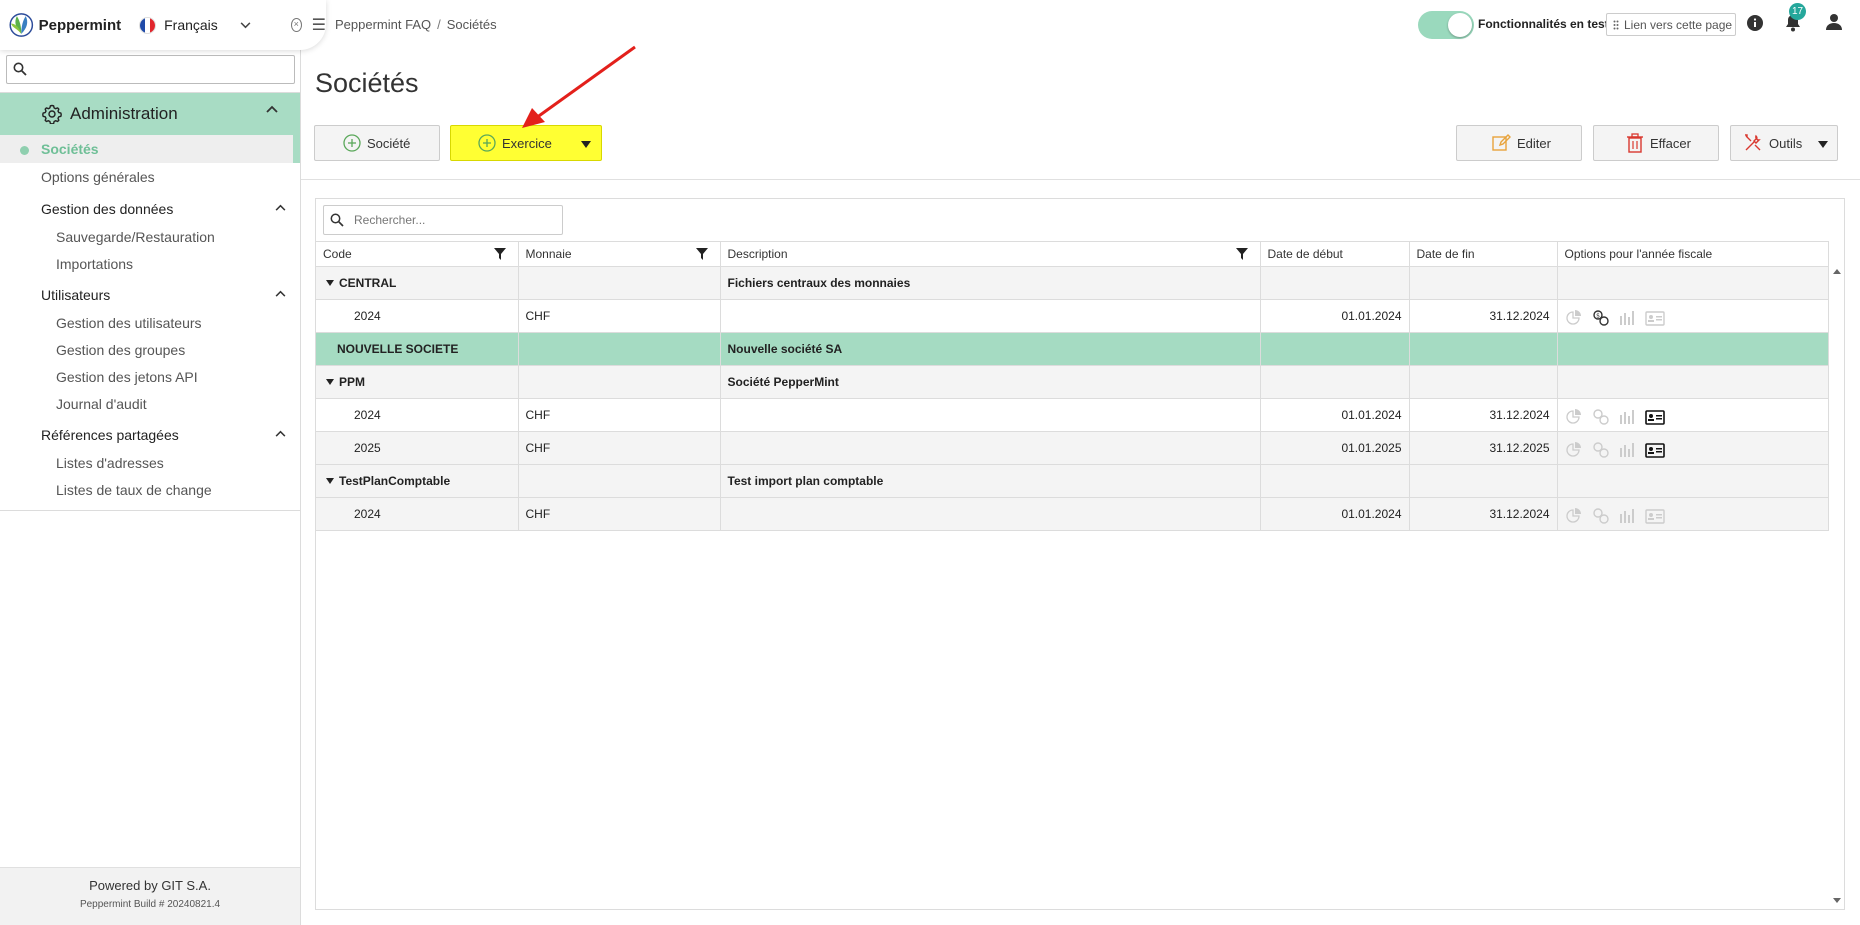 This screenshot has height=925, width=1860. Describe the element at coordinates (150, 403) in the screenshot. I see `sidebar-item-journal-audit: Journal d'audit` at that location.